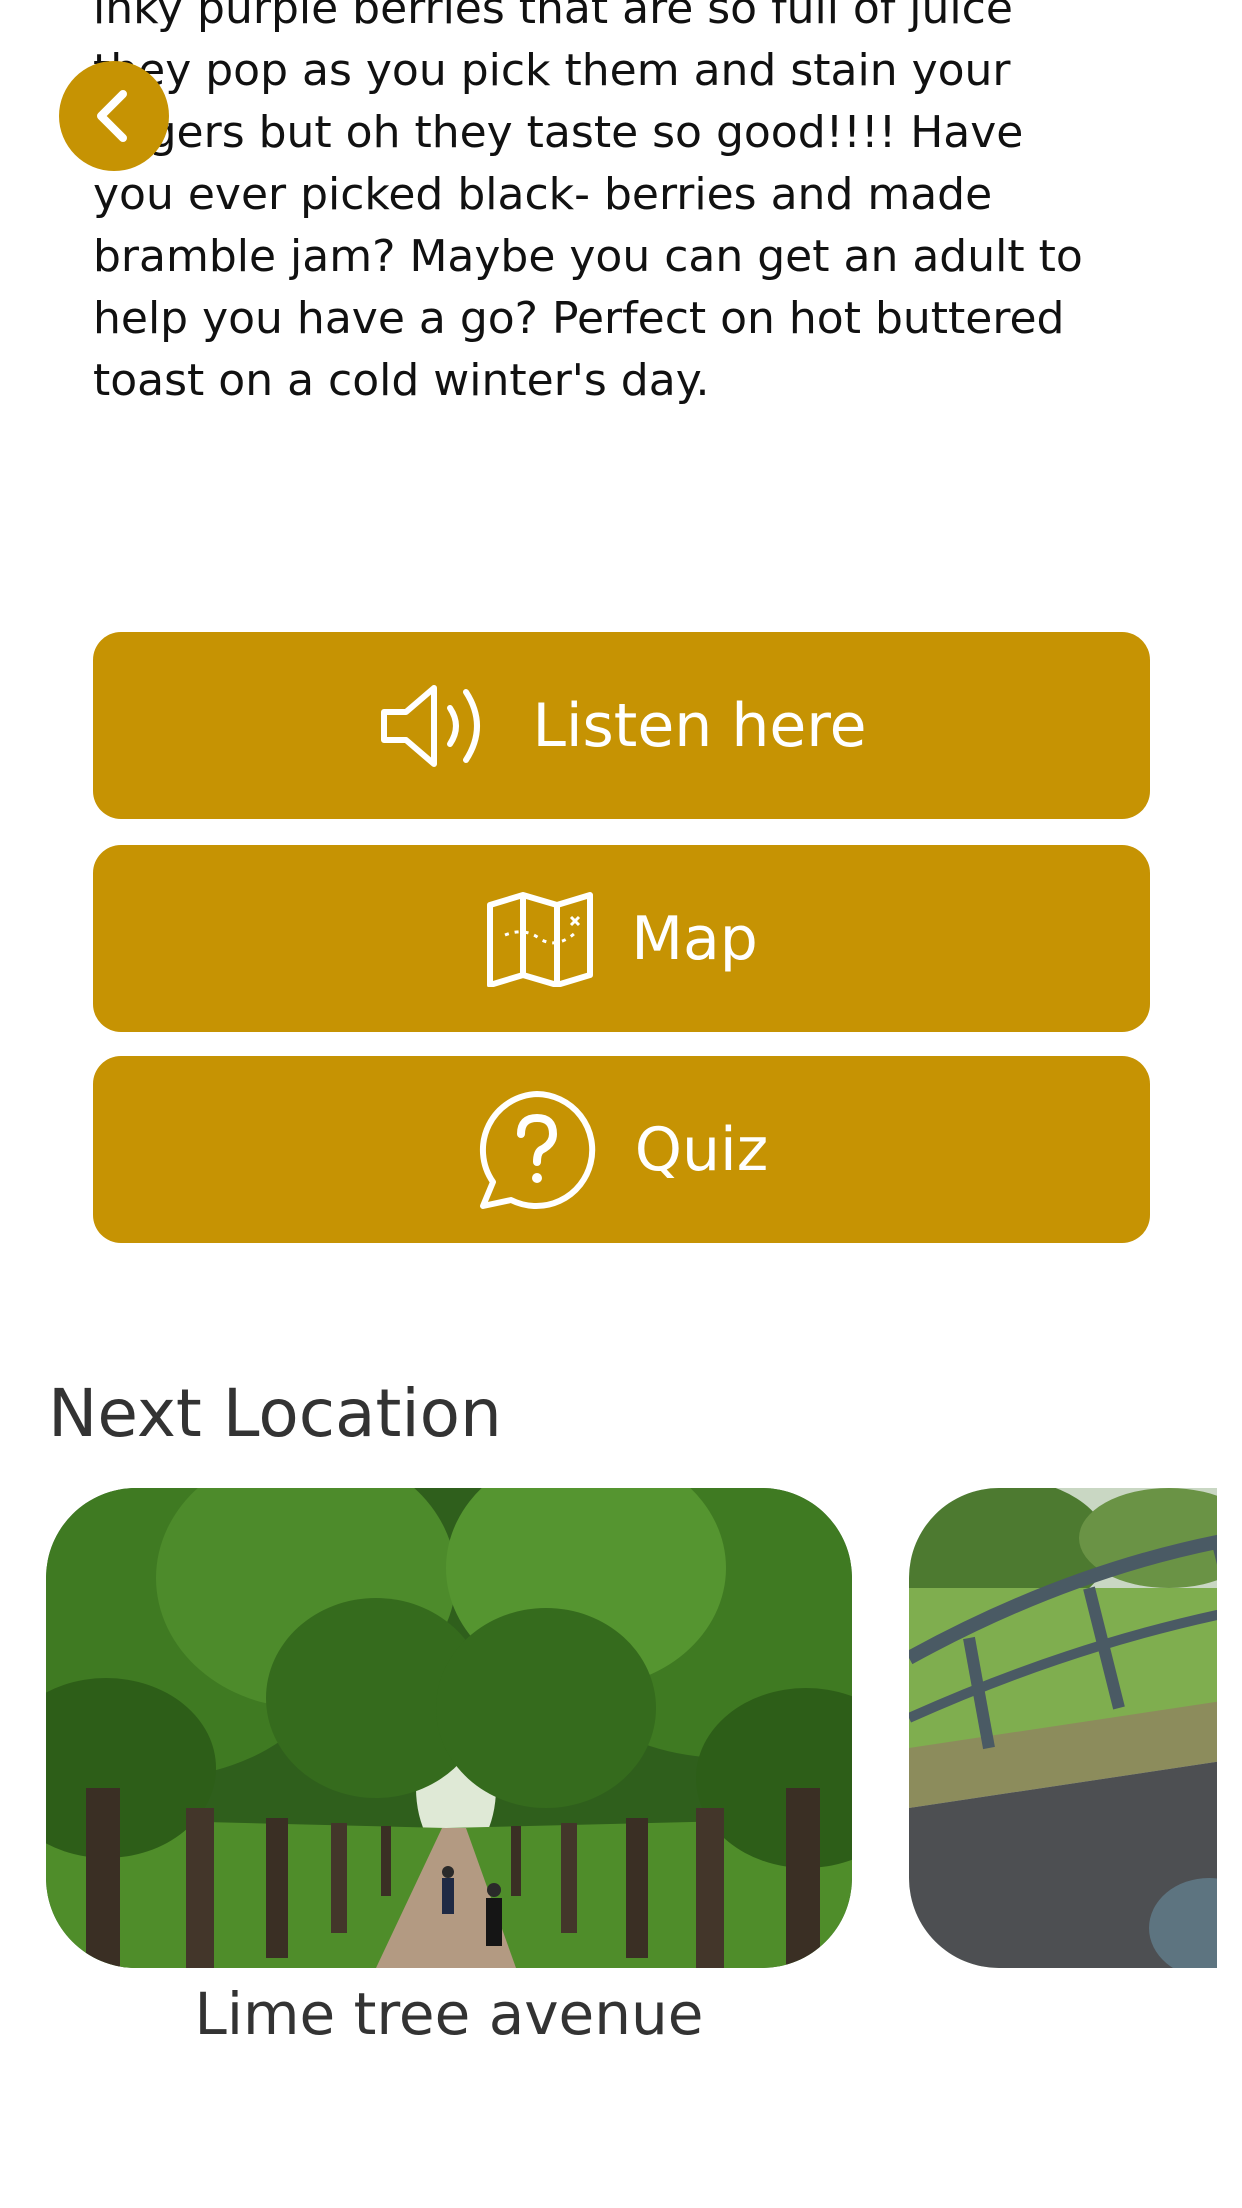  What do you see at coordinates (540, 939) in the screenshot?
I see `folded-map-icon` at bounding box center [540, 939].